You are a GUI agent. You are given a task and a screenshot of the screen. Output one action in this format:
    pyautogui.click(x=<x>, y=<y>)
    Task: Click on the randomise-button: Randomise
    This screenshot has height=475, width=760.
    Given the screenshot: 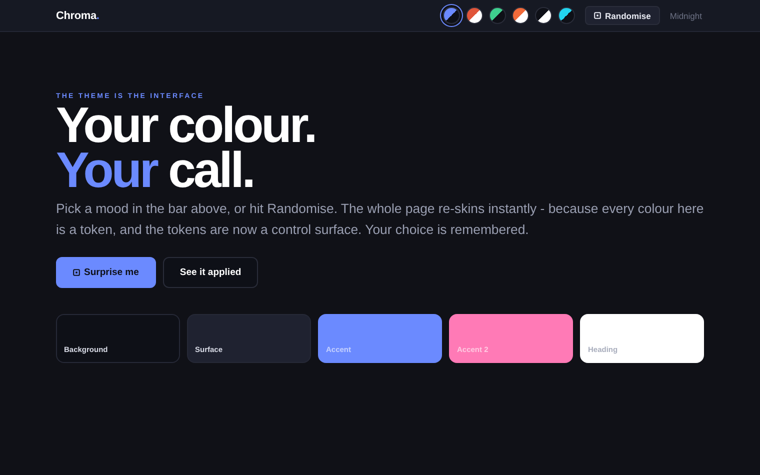 What is the action you would take?
    pyautogui.click(x=622, y=15)
    